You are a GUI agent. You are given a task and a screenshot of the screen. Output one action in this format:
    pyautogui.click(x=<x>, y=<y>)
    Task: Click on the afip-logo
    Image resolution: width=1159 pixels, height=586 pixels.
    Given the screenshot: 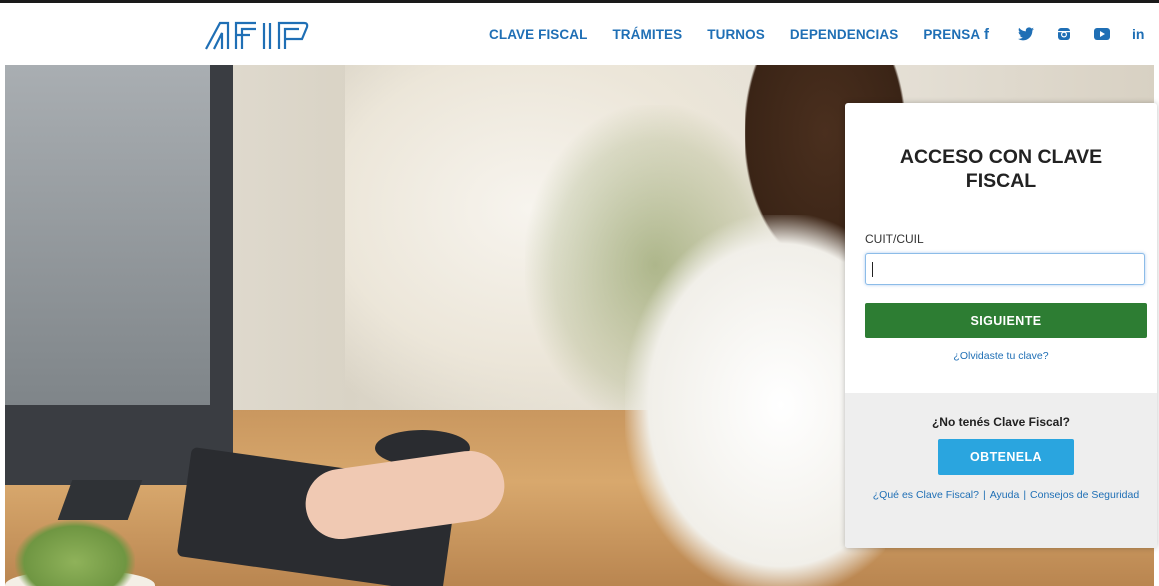 What is the action you would take?
    pyautogui.click(x=259, y=35)
    